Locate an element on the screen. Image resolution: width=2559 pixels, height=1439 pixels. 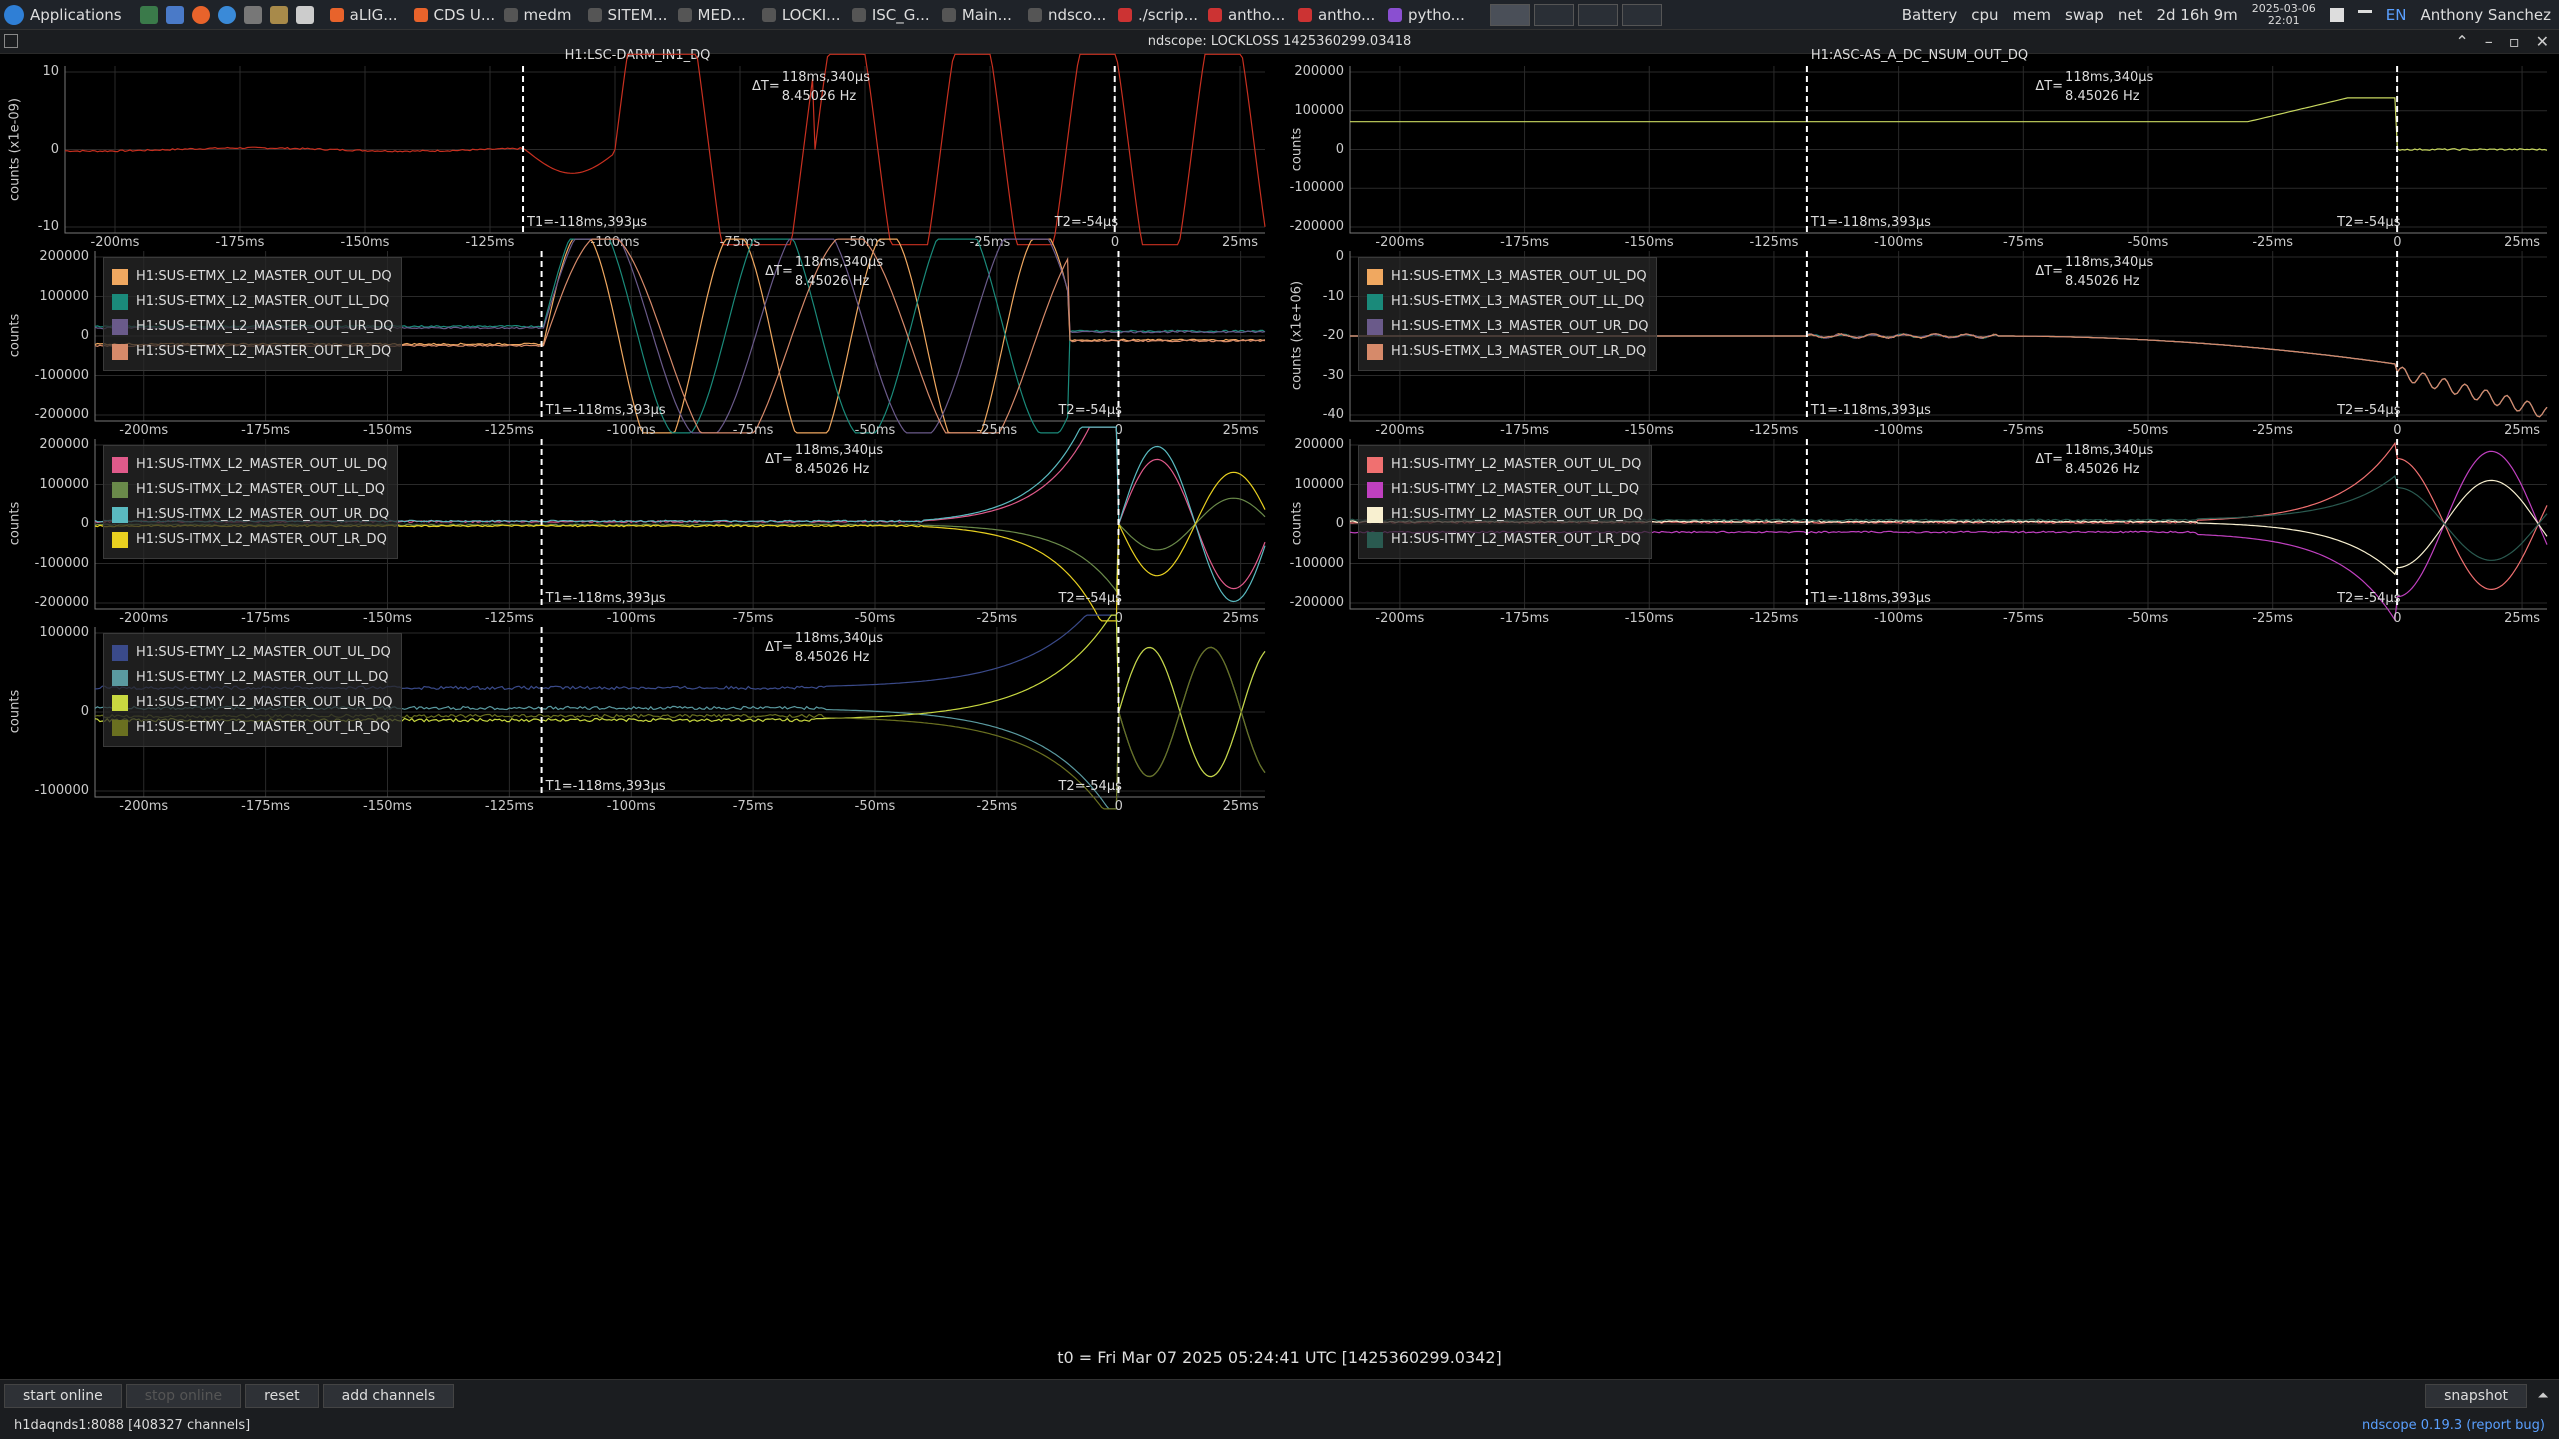
add-channels-button: add channels is located at coordinates (388, 1395).